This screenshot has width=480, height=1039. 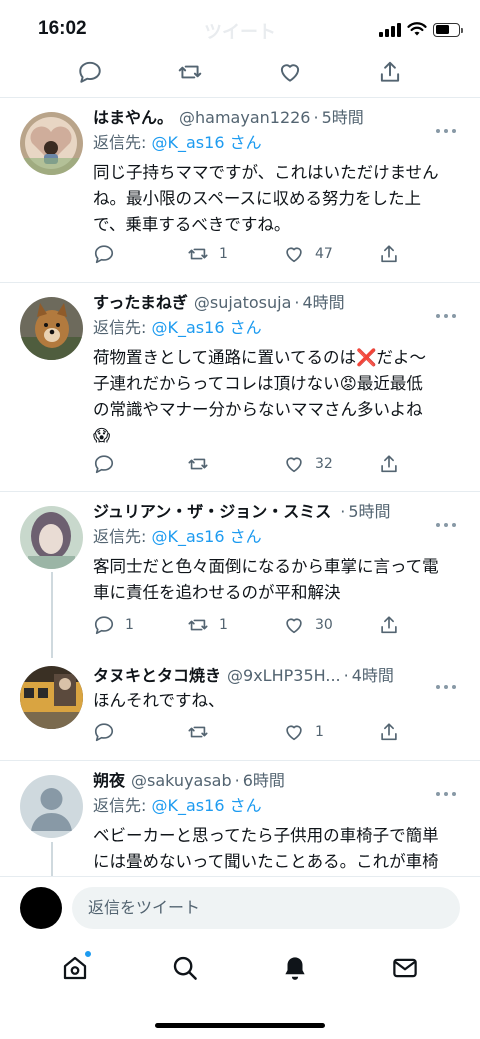 I want to click on like-button: 1, so click(x=303, y=732).